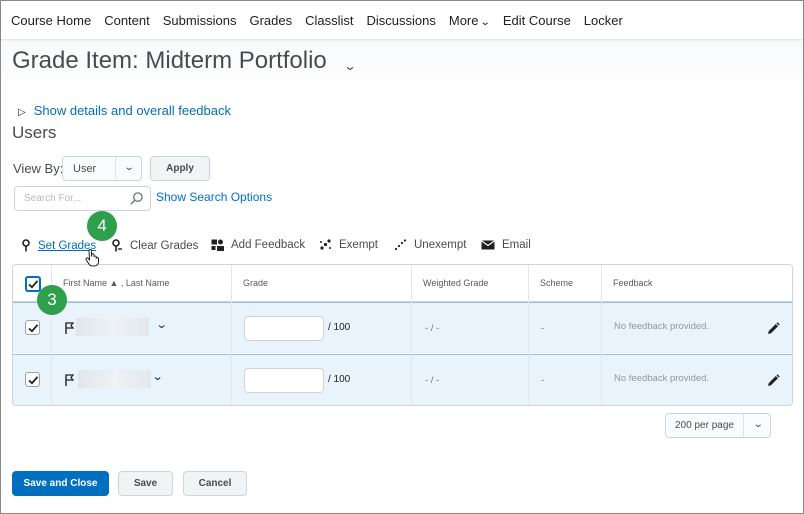 The height and width of the screenshot is (514, 804). I want to click on exempt-icon, so click(325, 244).